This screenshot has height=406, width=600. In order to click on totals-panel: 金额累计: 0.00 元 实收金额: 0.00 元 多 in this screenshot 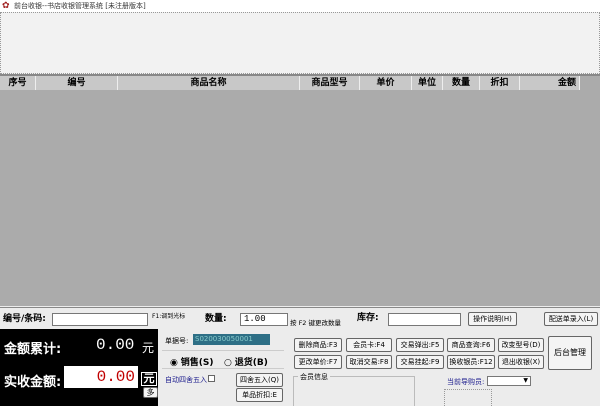, I will do `click(79, 367)`.